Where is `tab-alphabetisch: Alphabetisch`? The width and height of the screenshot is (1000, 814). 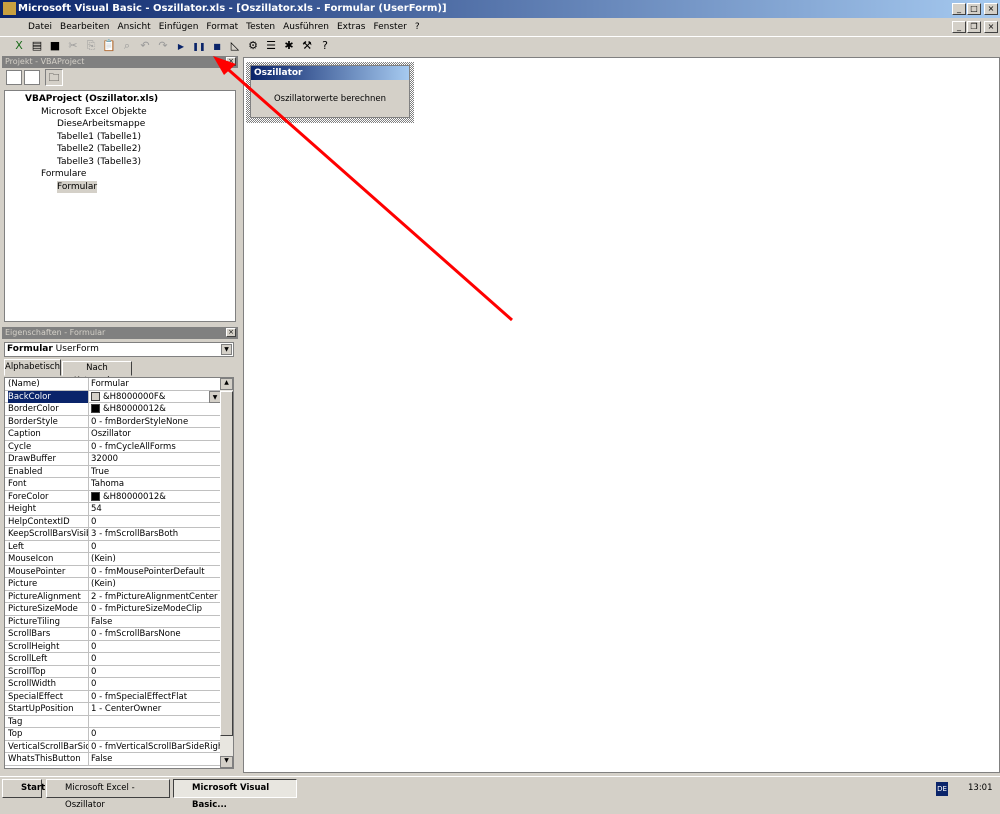 tab-alphabetisch: Alphabetisch is located at coordinates (32, 367).